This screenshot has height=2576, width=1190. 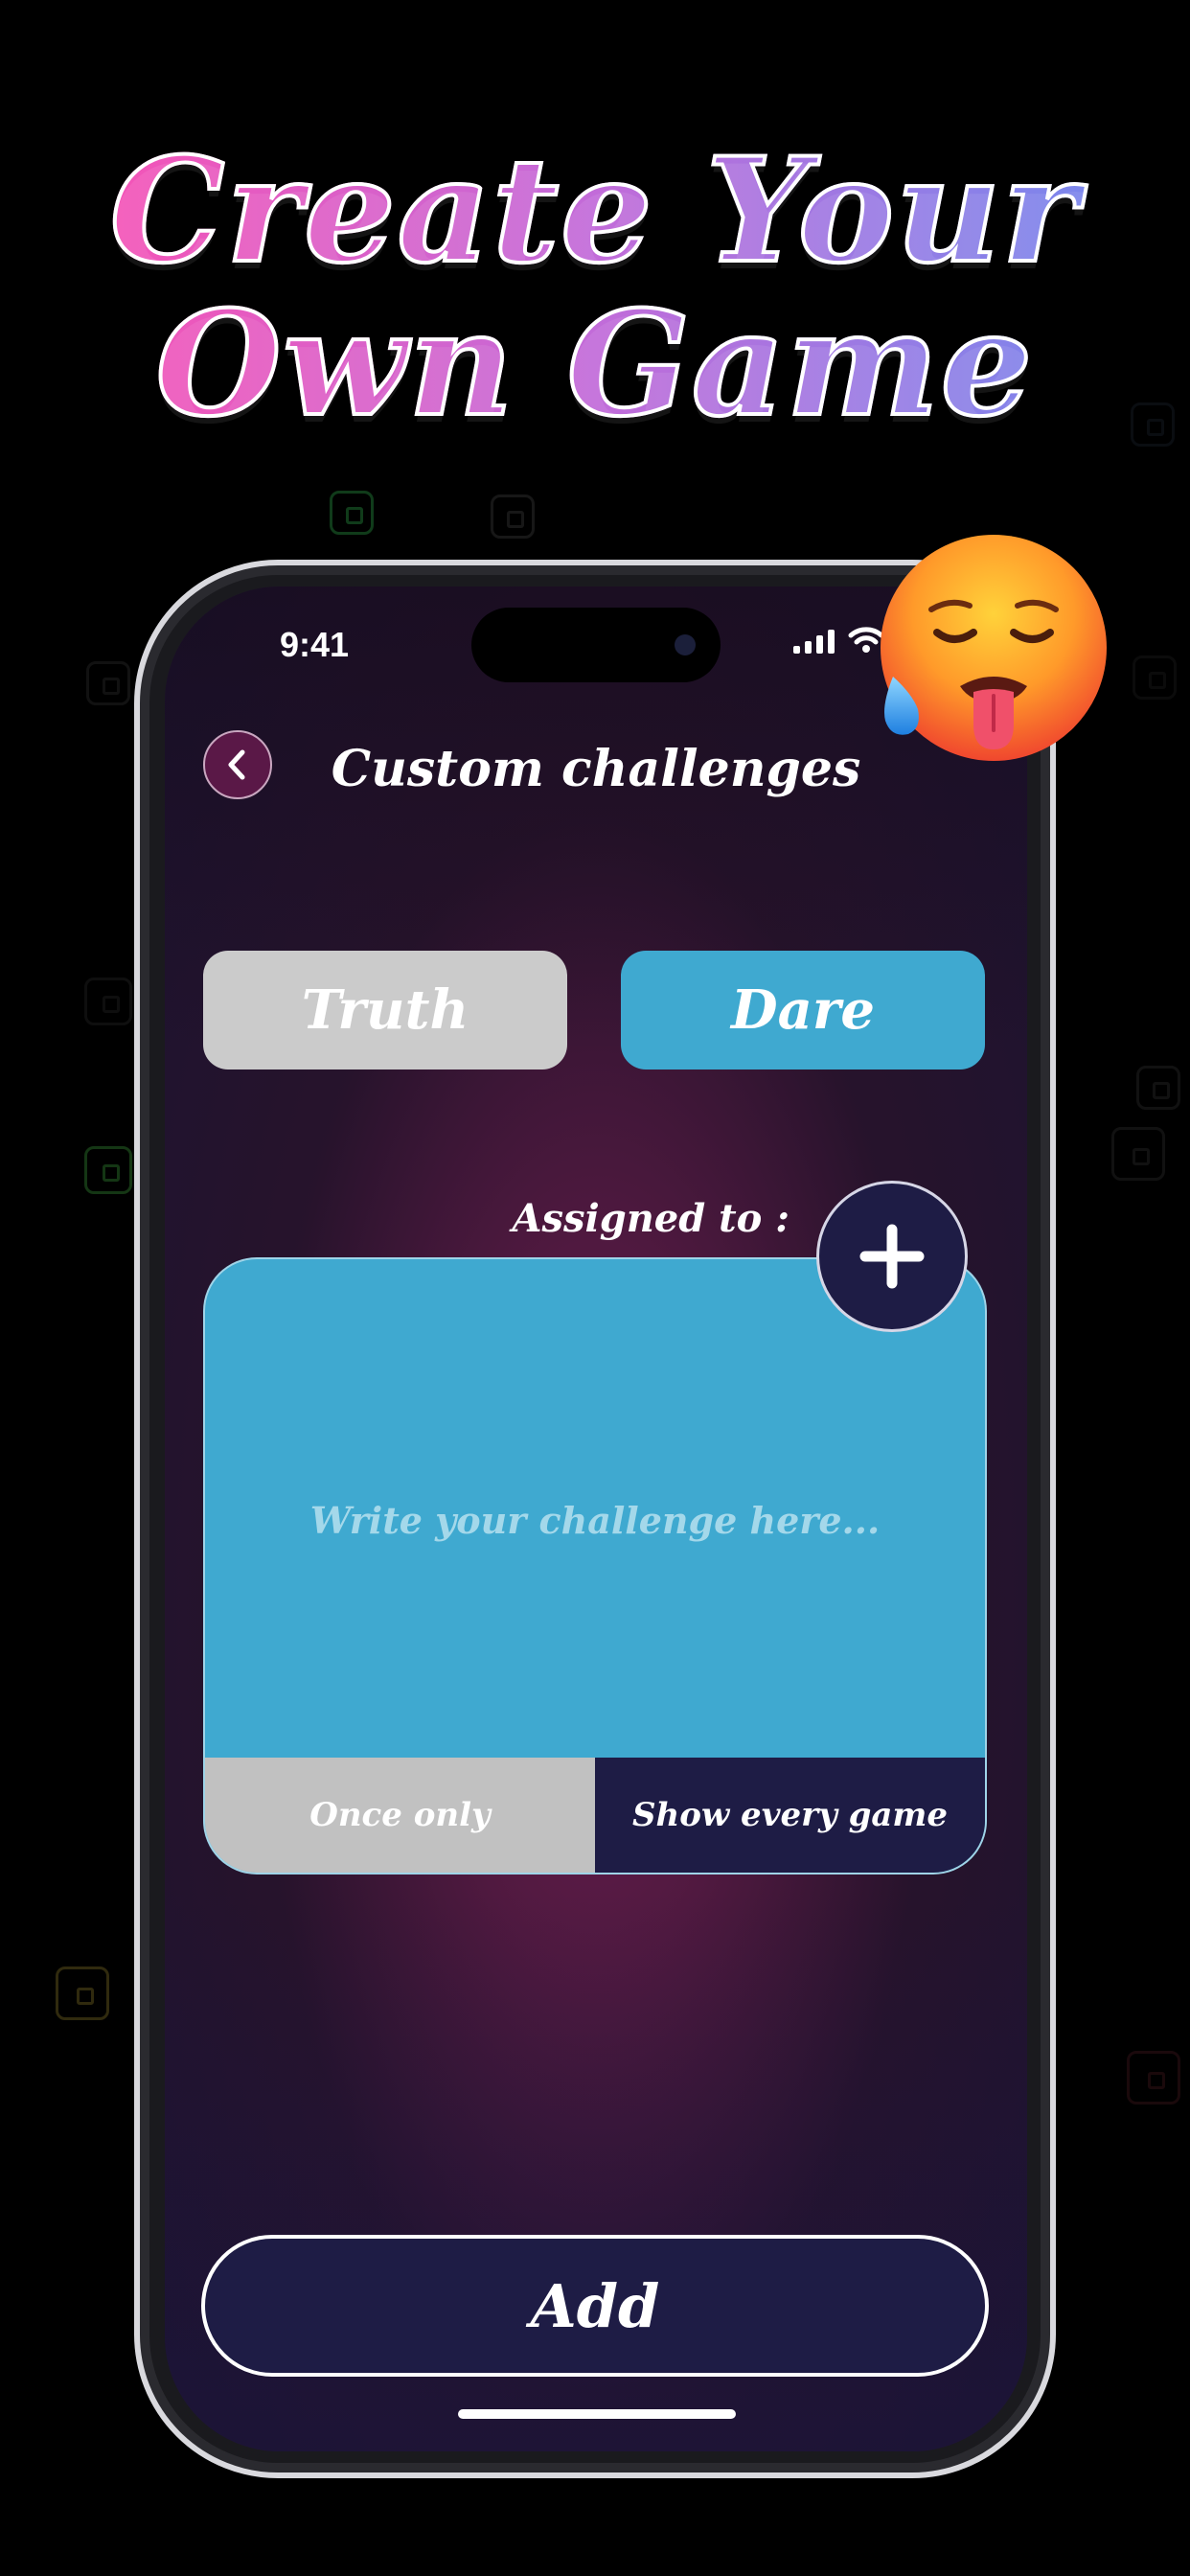 What do you see at coordinates (595, 210) in the screenshot?
I see `headline-line-1: Create Your` at bounding box center [595, 210].